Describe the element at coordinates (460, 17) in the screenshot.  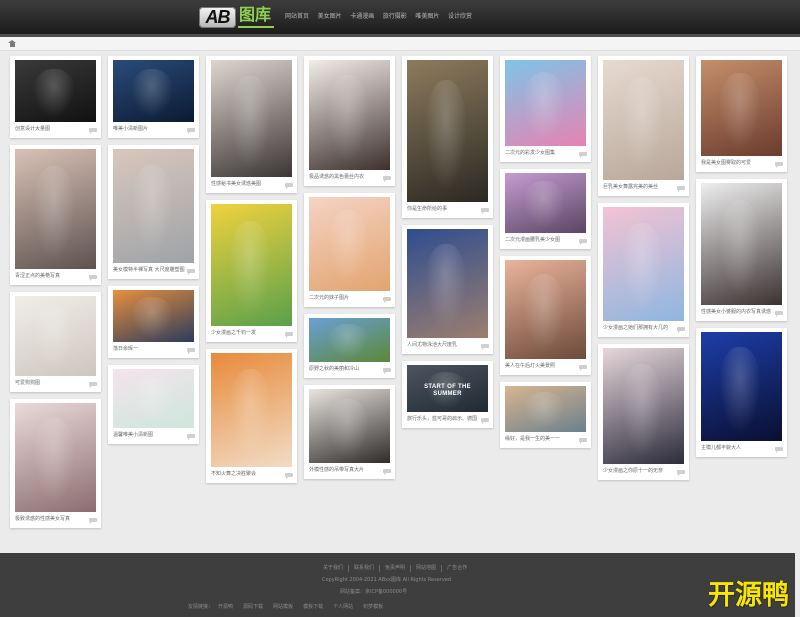
I see `nav-item-design: 设计欣赏` at that location.